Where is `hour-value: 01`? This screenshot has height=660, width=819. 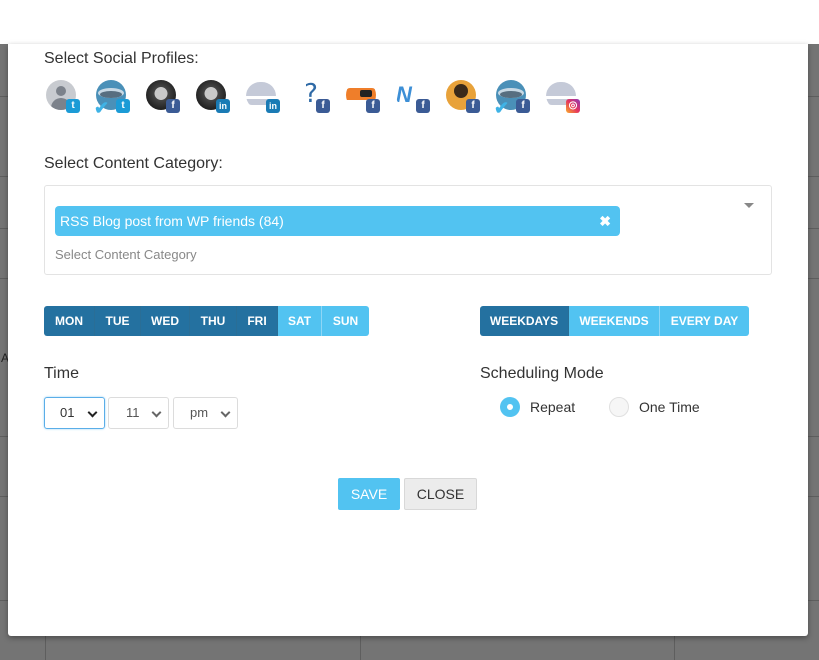
hour-value: 01 is located at coordinates (67, 412).